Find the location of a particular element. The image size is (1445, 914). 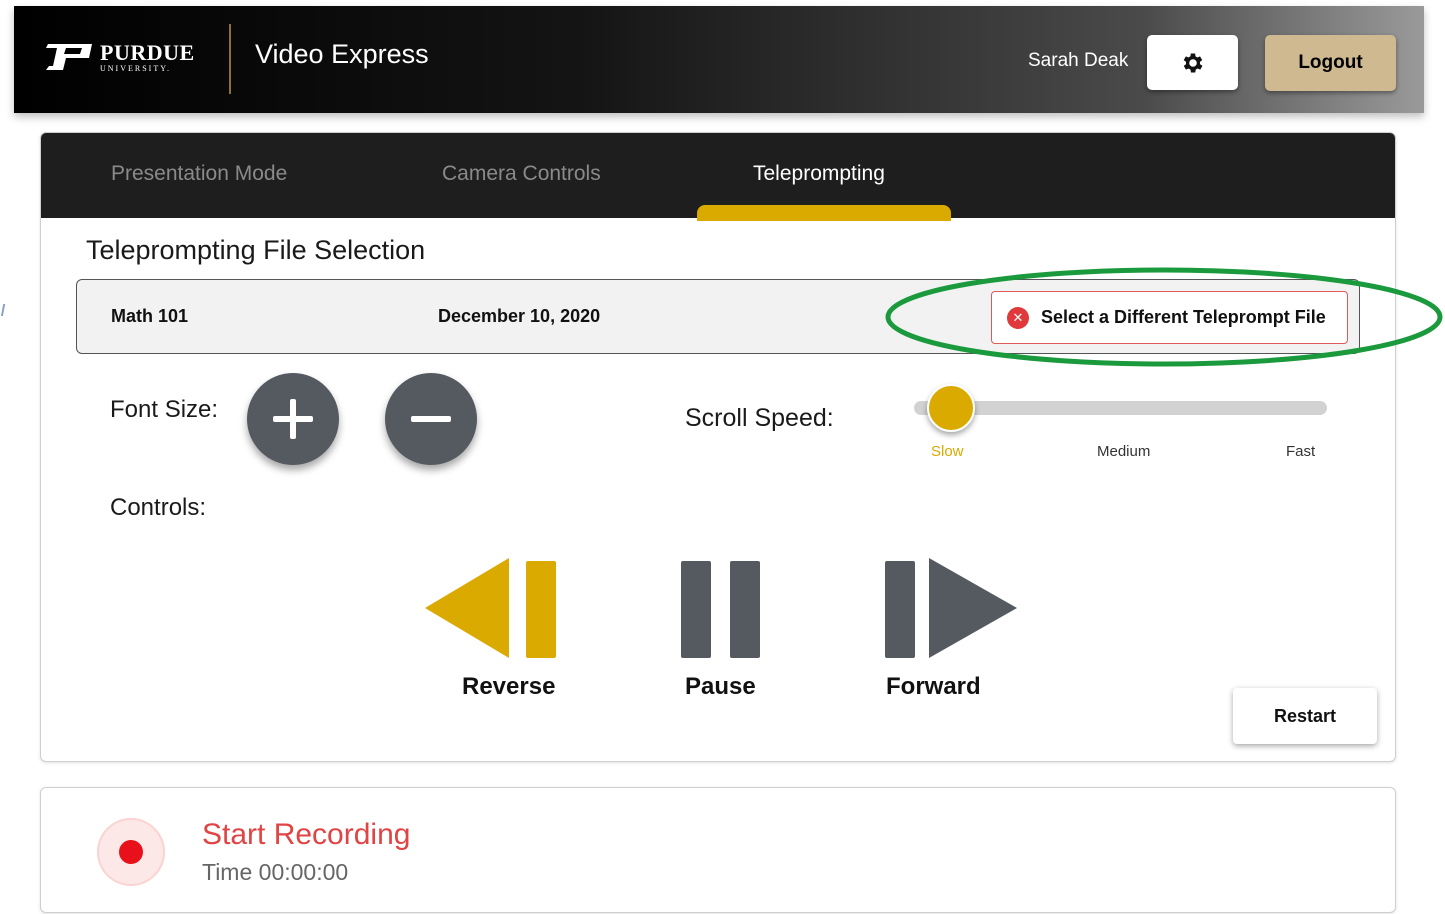

font-decrease-button is located at coordinates (431, 419).